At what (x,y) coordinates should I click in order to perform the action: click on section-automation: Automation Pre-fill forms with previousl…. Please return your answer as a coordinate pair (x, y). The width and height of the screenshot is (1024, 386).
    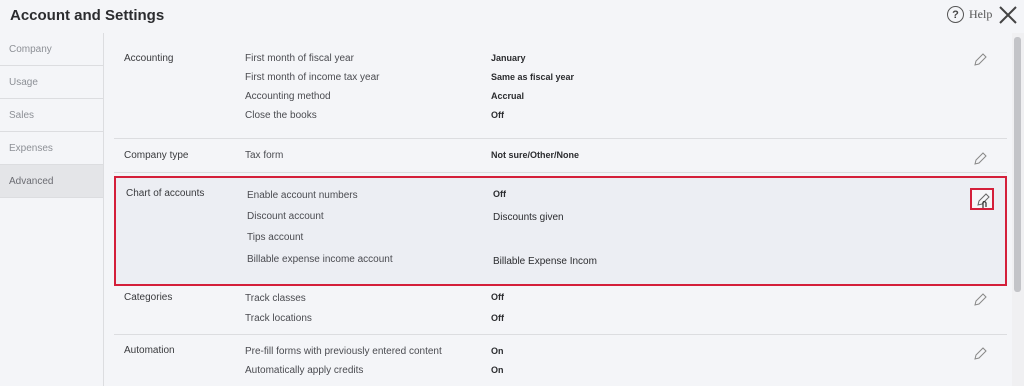
    Looking at the image, I should click on (560, 360).